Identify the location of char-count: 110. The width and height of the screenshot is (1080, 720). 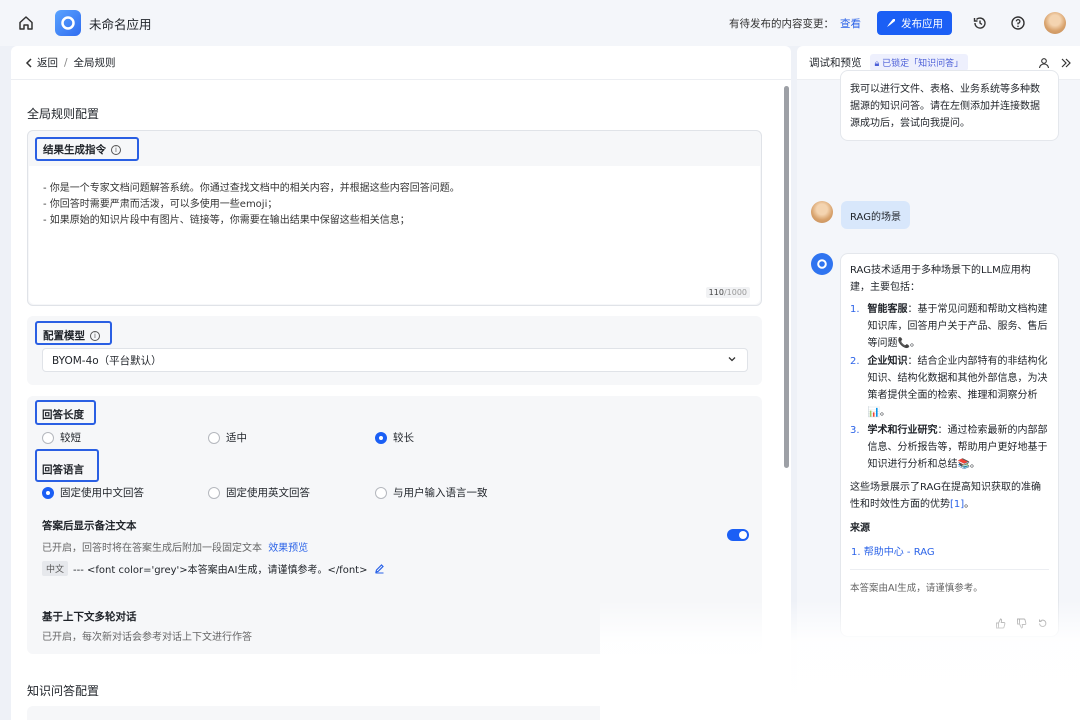
(716, 292).